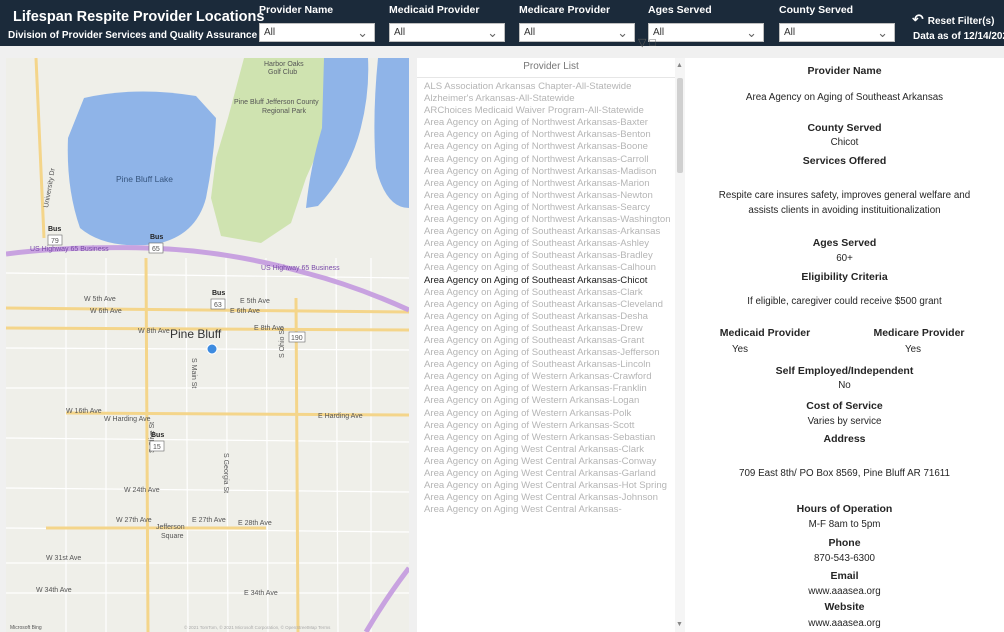  Describe the element at coordinates (844, 371) in the screenshot. I see `self-employed-label: Self Employed/Independent` at that location.